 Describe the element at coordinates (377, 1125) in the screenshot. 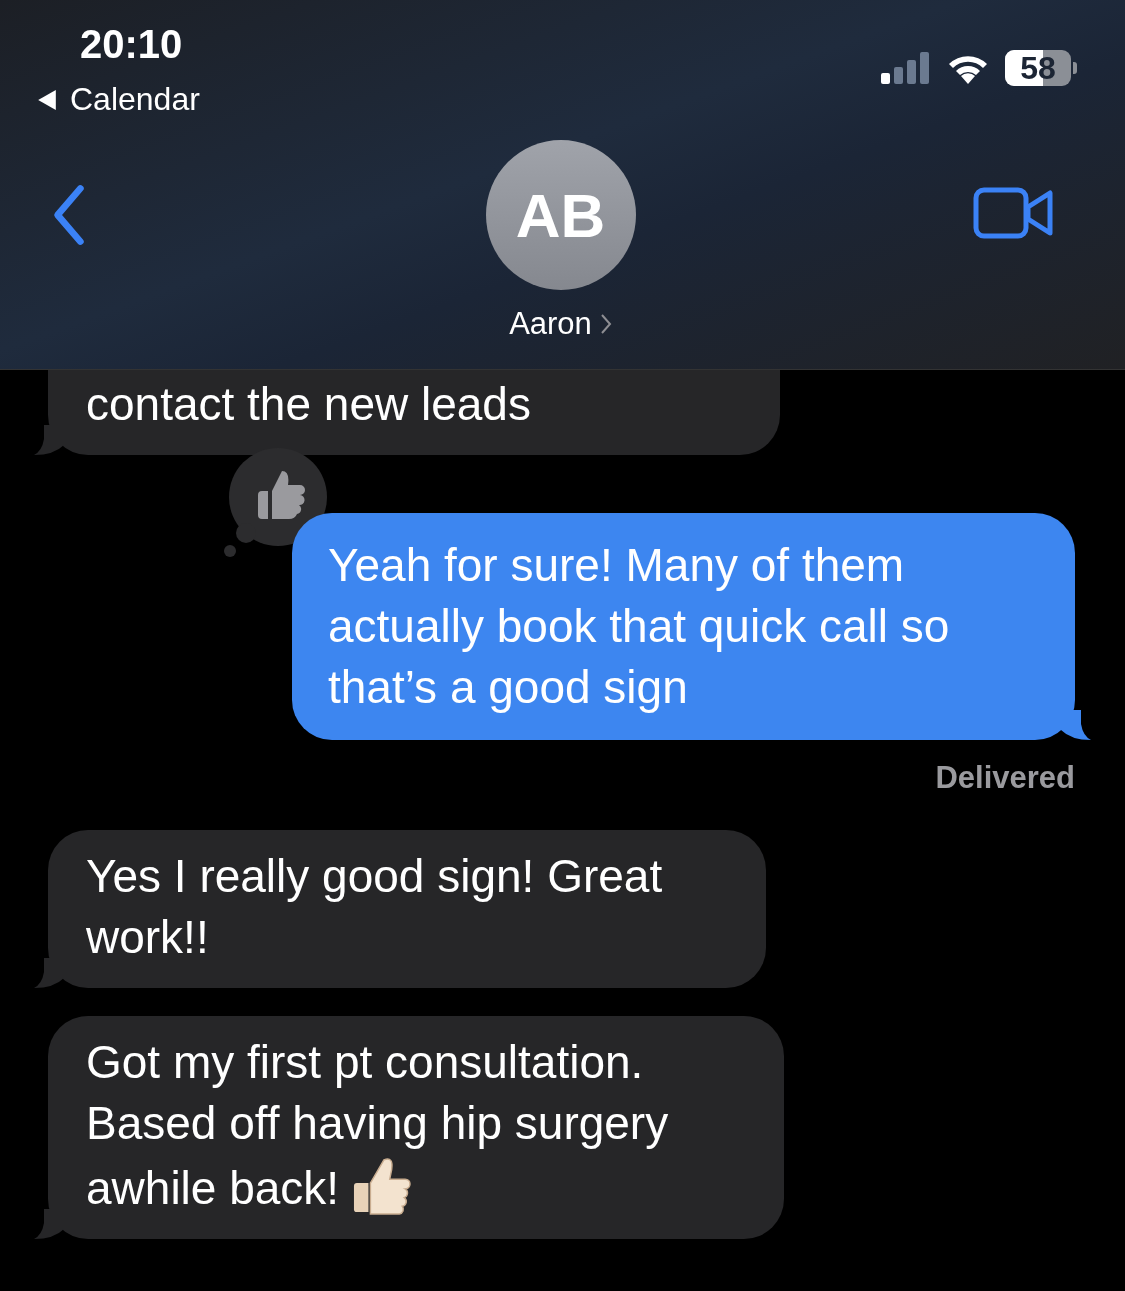

I see `message-text: Got my first pt consultation. Based off having hip surgery awhile back!` at that location.